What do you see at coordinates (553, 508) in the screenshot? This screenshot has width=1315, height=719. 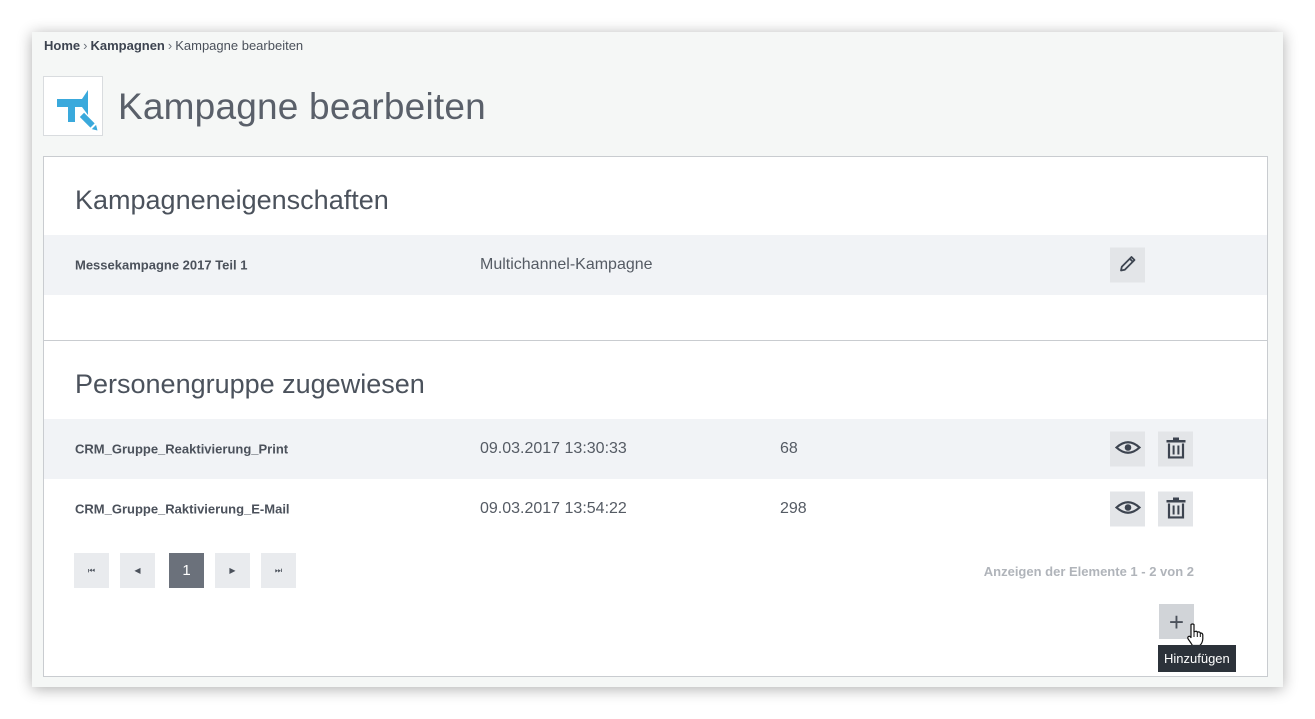 I see `group-date: 09.03.2017 13:54:22` at bounding box center [553, 508].